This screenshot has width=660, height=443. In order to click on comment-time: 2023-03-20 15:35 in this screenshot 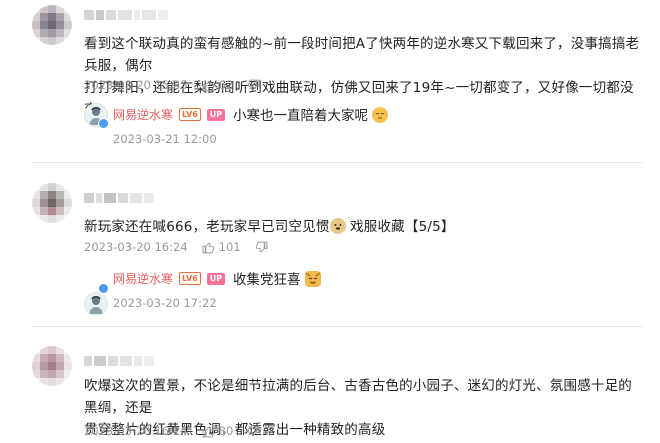, I will do `click(136, 85)`.